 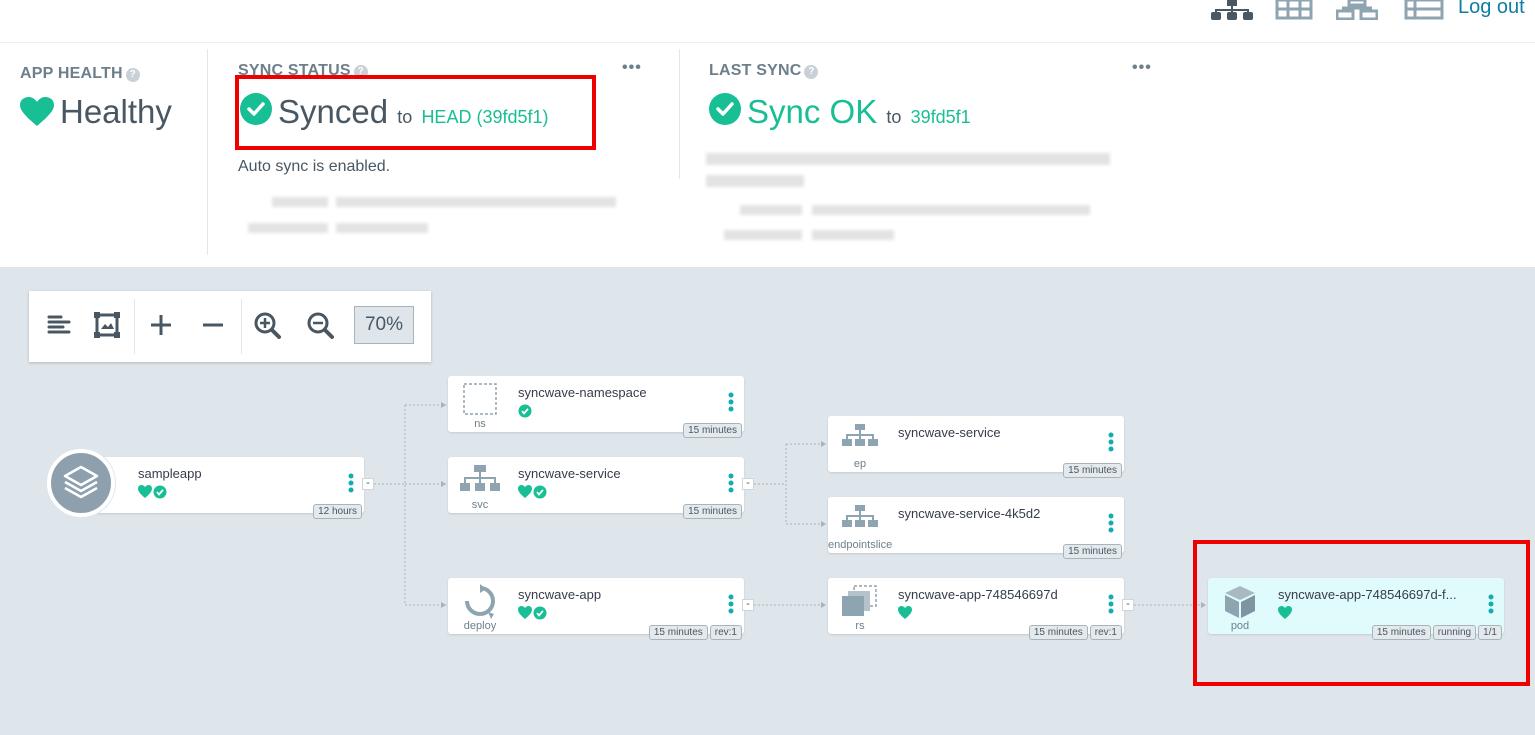 What do you see at coordinates (1357, 10) in the screenshot?
I see `network-view-icon` at bounding box center [1357, 10].